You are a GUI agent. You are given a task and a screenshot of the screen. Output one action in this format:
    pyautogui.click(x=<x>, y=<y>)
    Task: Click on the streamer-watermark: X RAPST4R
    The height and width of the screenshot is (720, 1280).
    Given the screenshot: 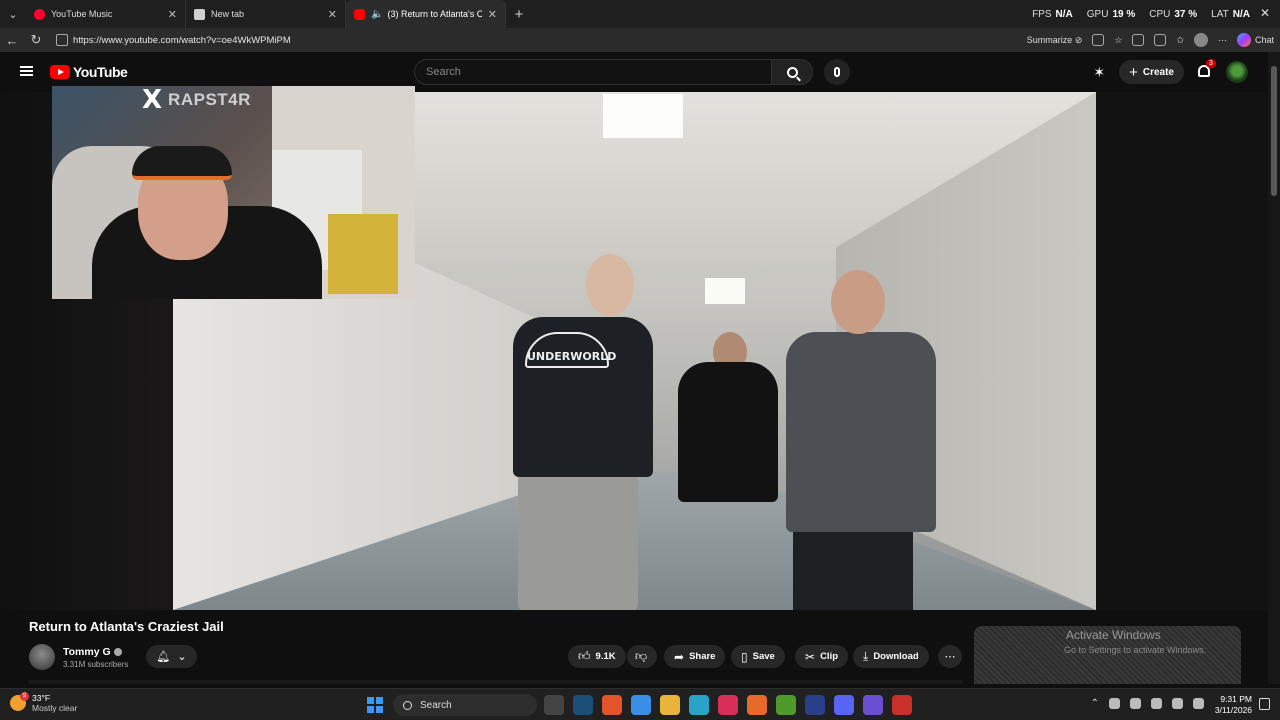 What is the action you would take?
    pyautogui.click(x=196, y=100)
    